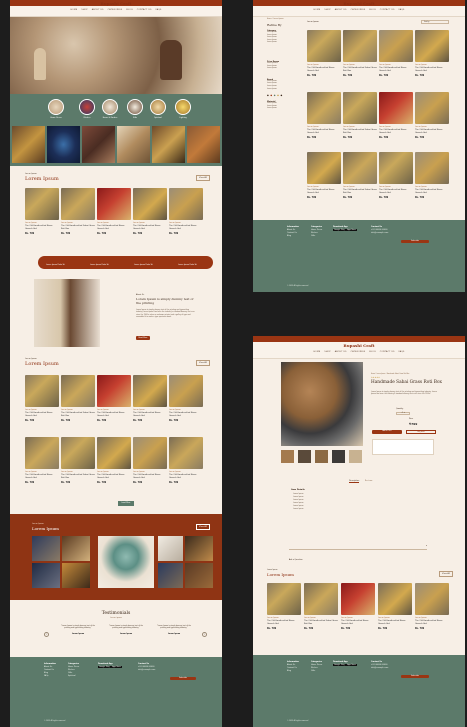 Image resolution: width=467 pixels, height=727 pixels. I want to click on buy-now-button: Buy Now, so click(421, 432).